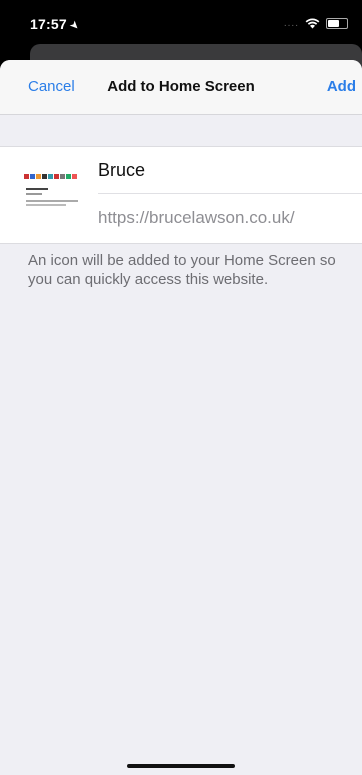 This screenshot has height=775, width=362. I want to click on page-title: Add to Home Screen, so click(181, 86).